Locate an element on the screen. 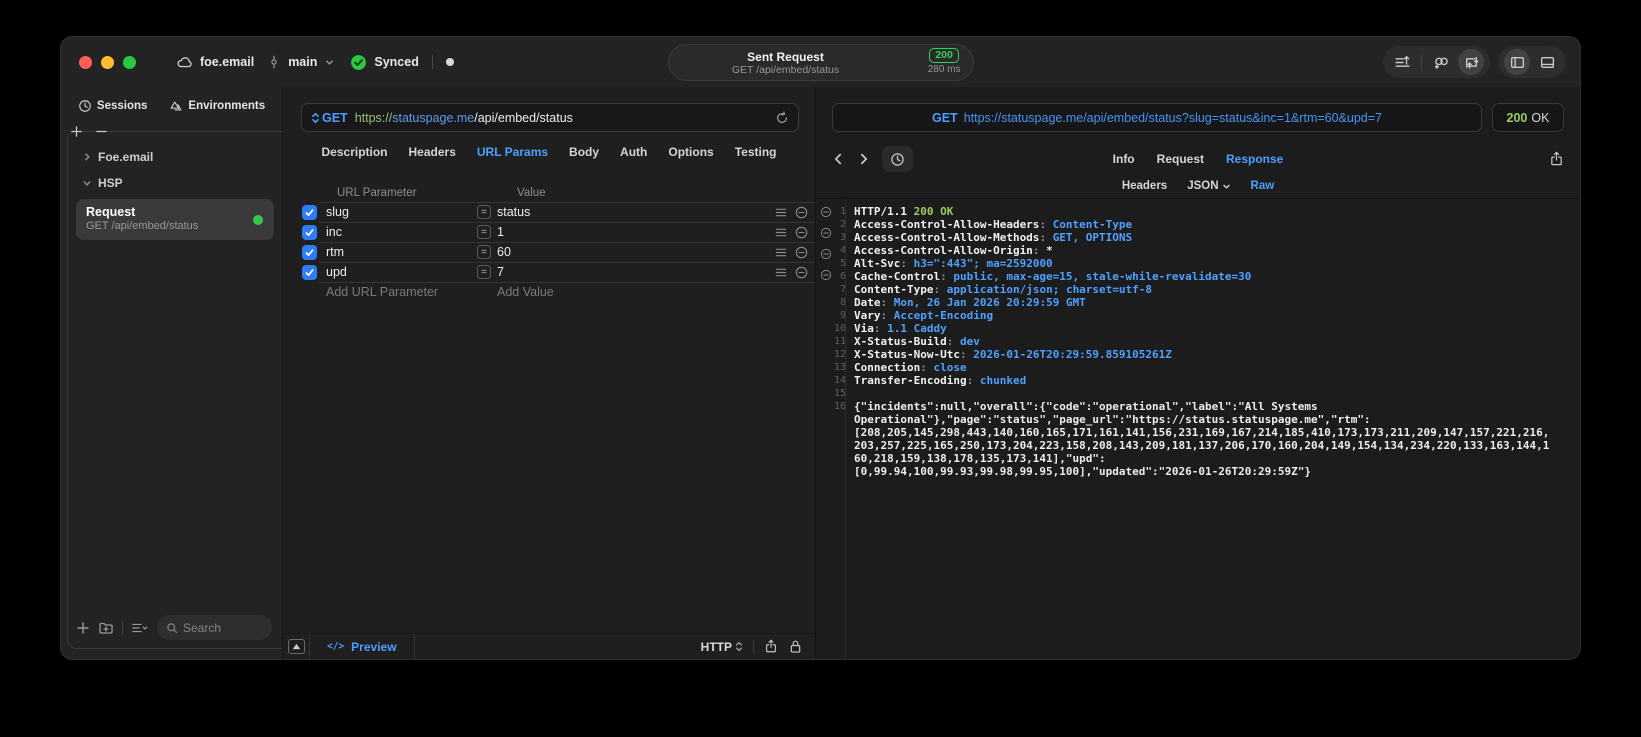 Image resolution: width=1641 pixels, height=737 pixels. subtab-json: JSON is located at coordinates (1208, 186).